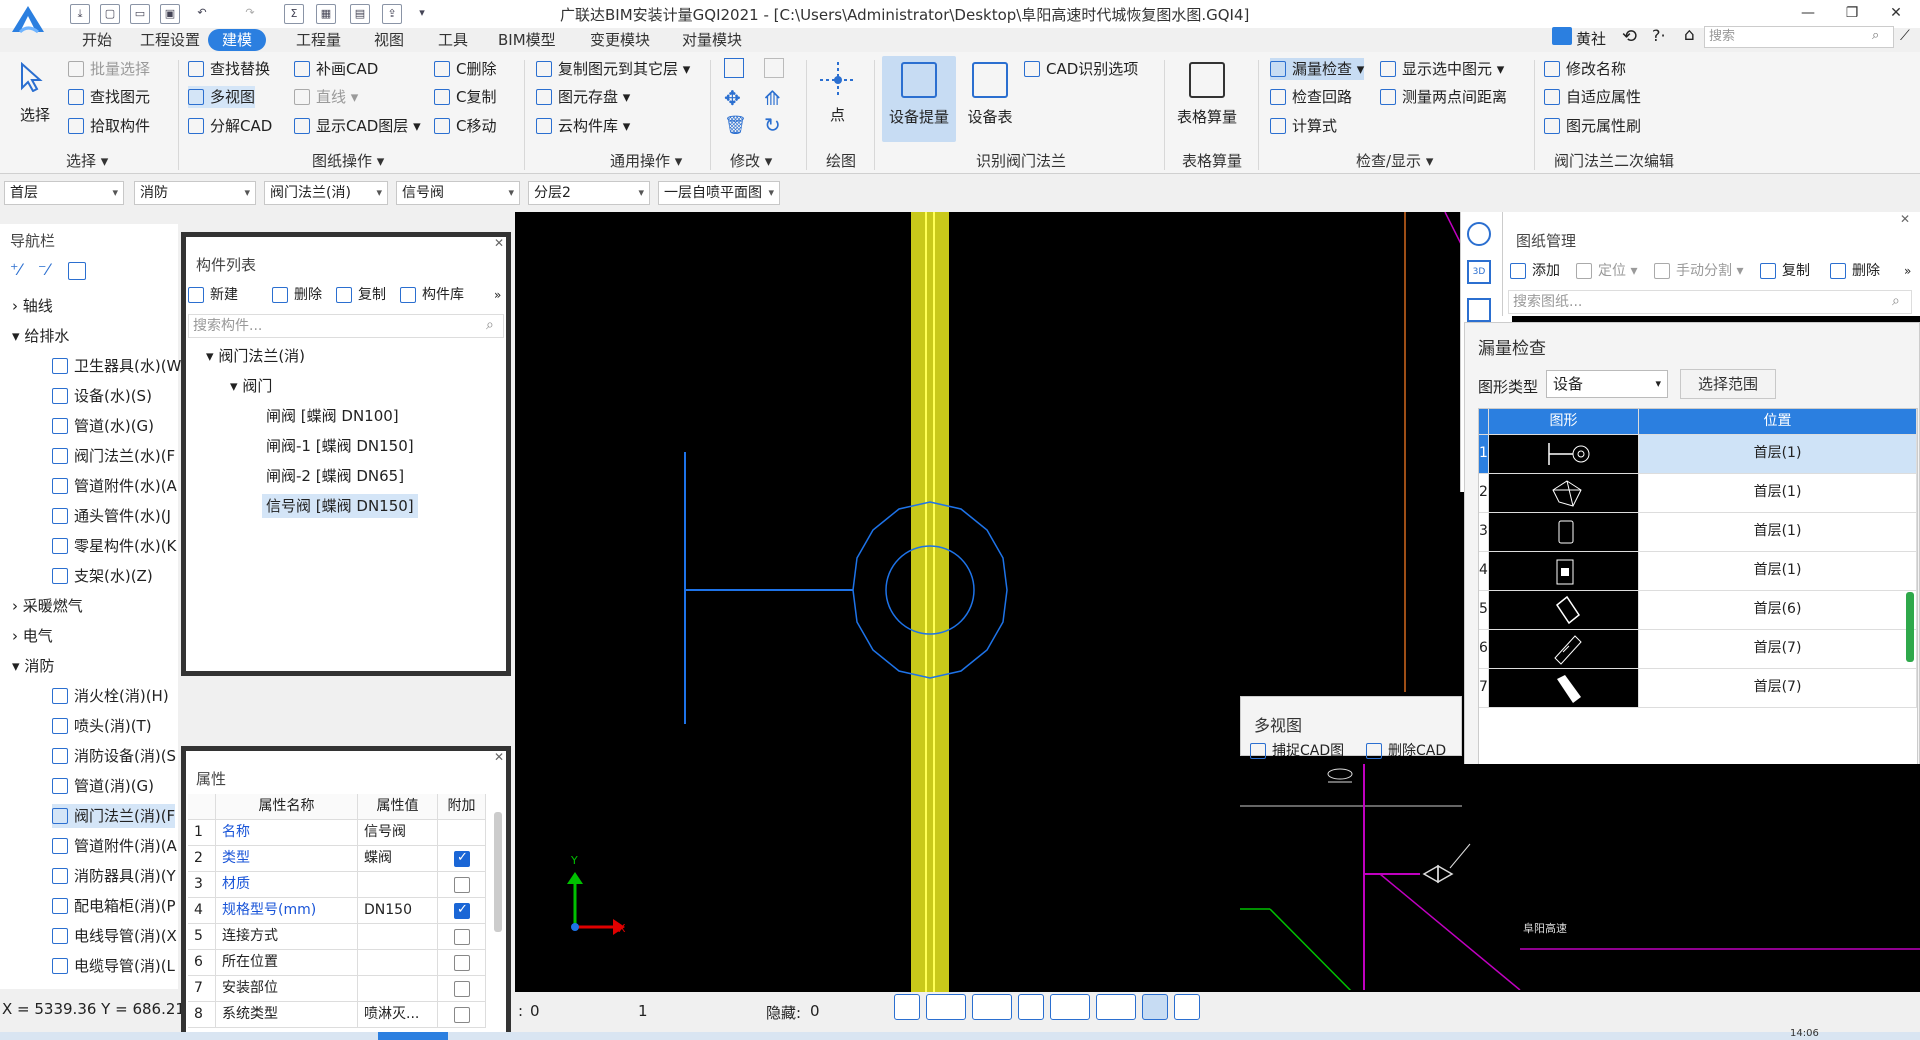  Describe the element at coordinates (109, 69) in the screenshot. I see `batch-select-button: 批量选择` at that location.